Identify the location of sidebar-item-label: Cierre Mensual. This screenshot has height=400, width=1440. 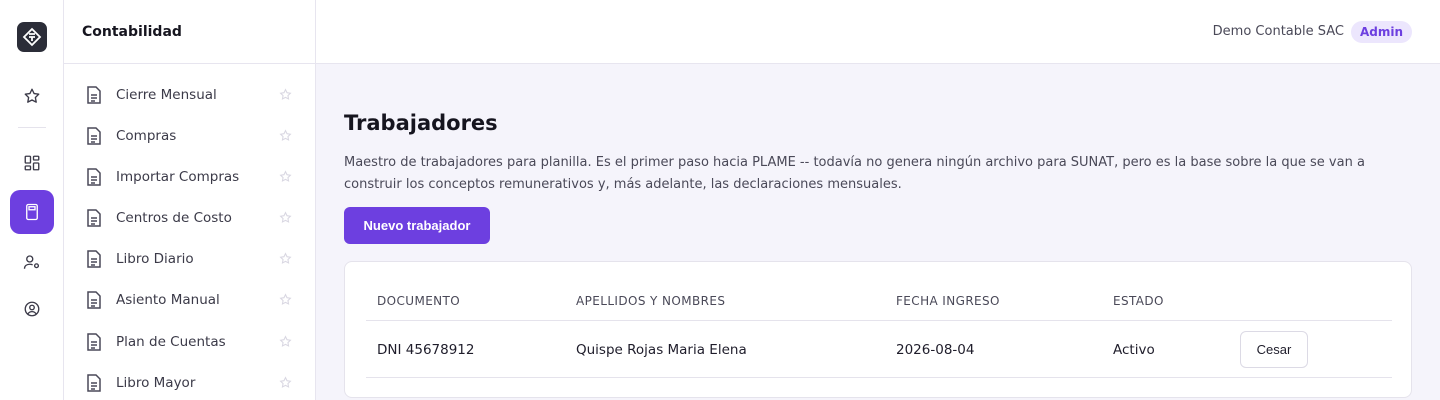
(166, 95).